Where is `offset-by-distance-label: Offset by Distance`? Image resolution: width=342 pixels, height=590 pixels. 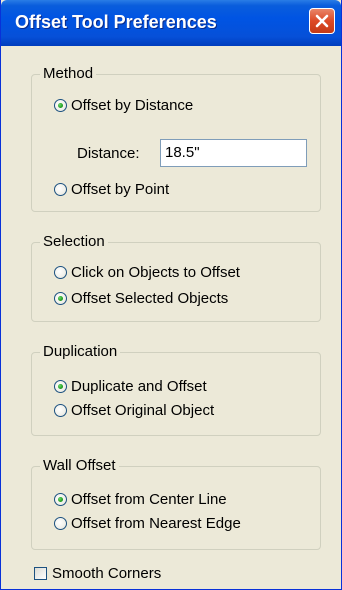
offset-by-distance-label: Offset by Distance is located at coordinates (132, 105).